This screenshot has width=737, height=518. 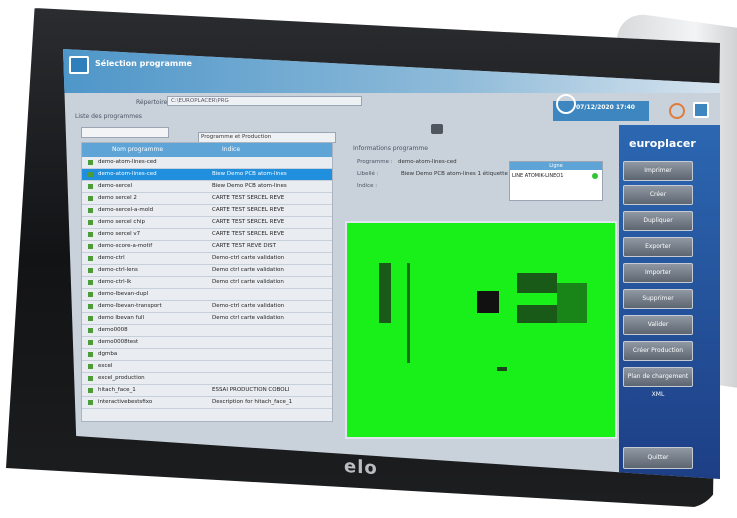 I want to click on table-row: demo sercel chip CARTE TEST SERCEL REVE, so click(x=207, y=223).